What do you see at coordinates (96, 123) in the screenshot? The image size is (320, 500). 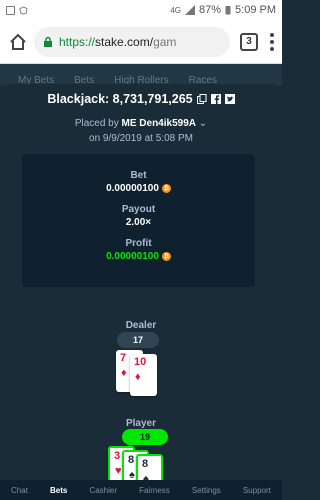 I see `placed-by-label: Placed by` at bounding box center [96, 123].